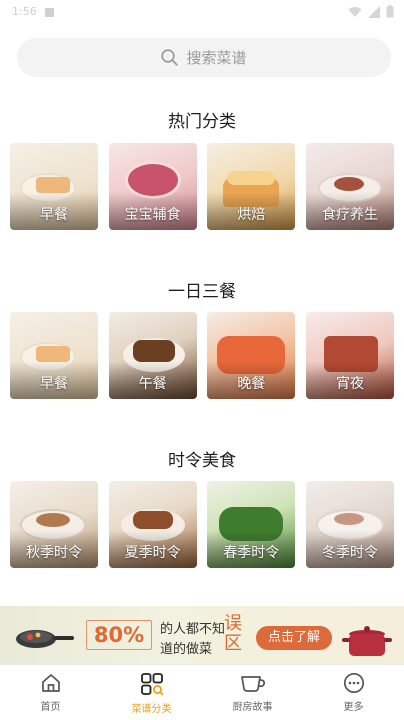 This screenshot has width=404, height=720. Describe the element at coordinates (251, 553) in the screenshot. I see `card-label: 春季时令` at that location.